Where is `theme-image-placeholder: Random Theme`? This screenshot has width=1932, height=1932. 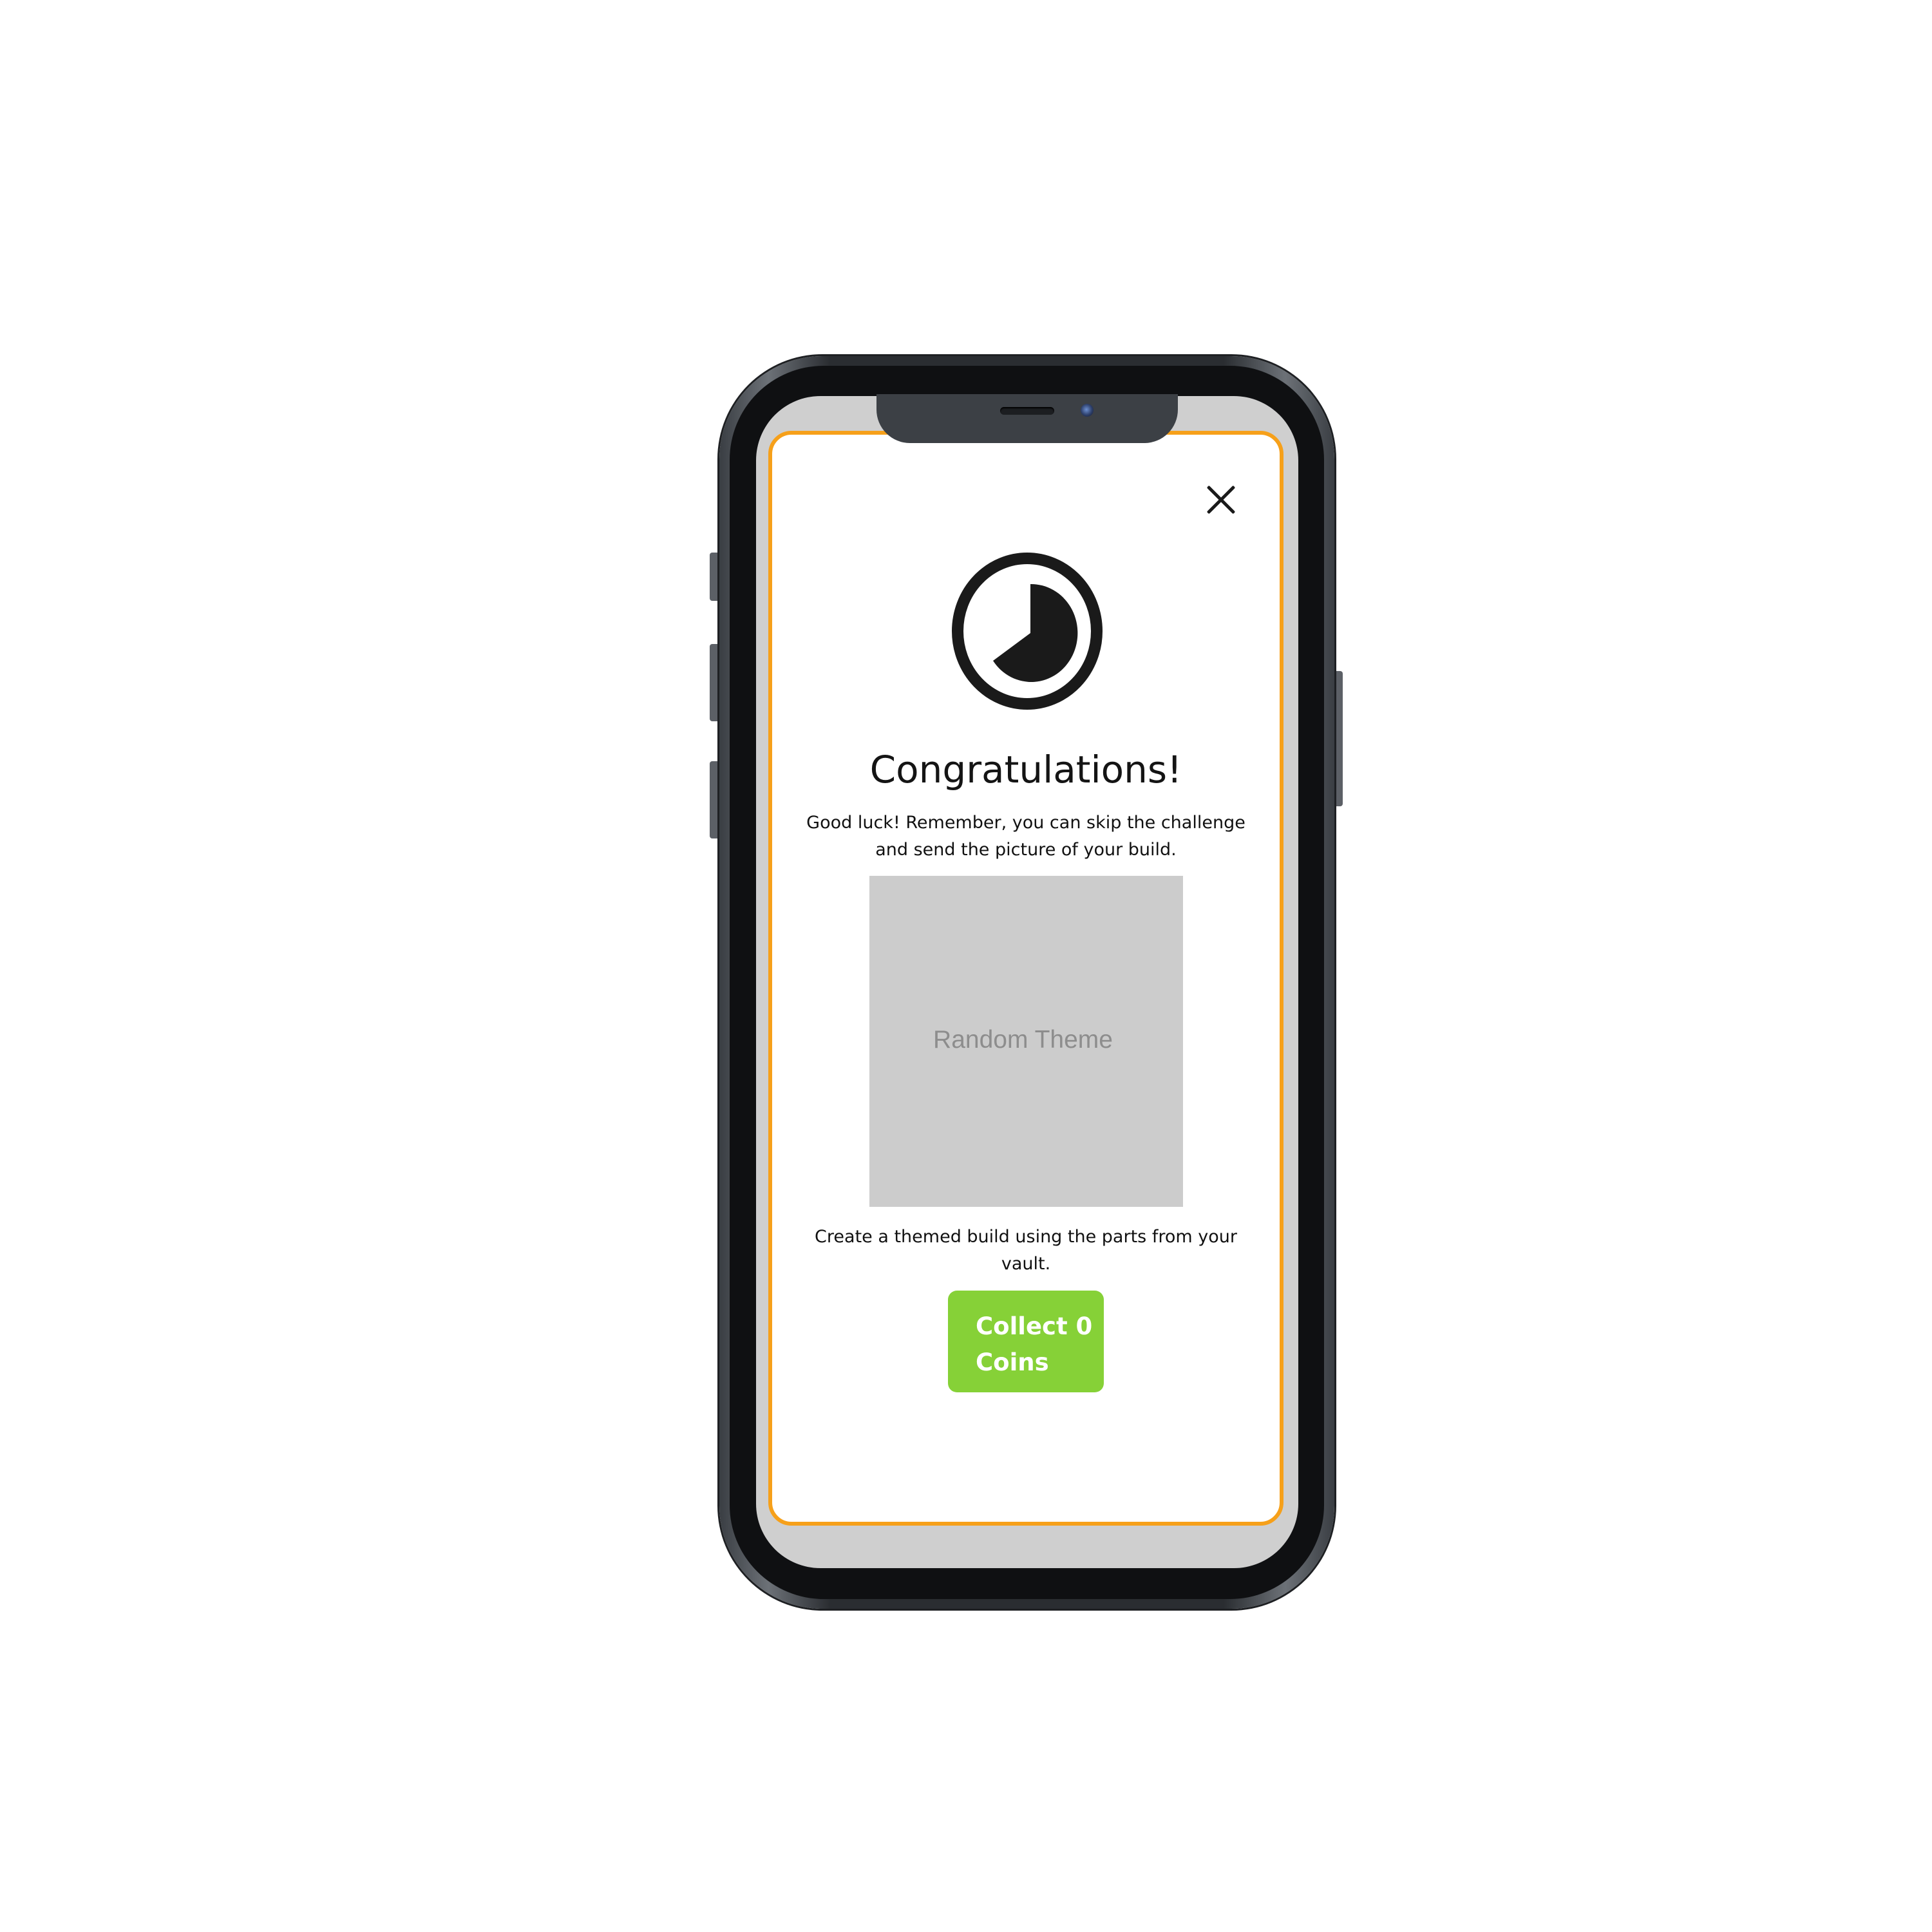
theme-image-placeholder: Random Theme is located at coordinates (1026, 1041).